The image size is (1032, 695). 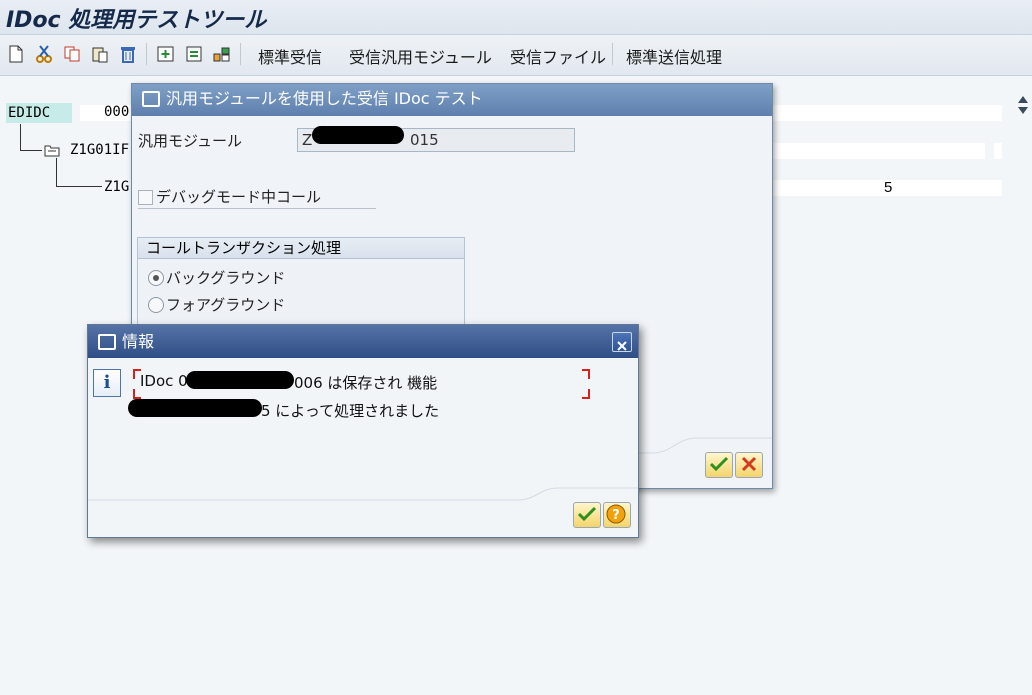 I want to click on dialog-title: 汎用モジュールを使用した受信 IDoc テスト, so click(x=324, y=98).